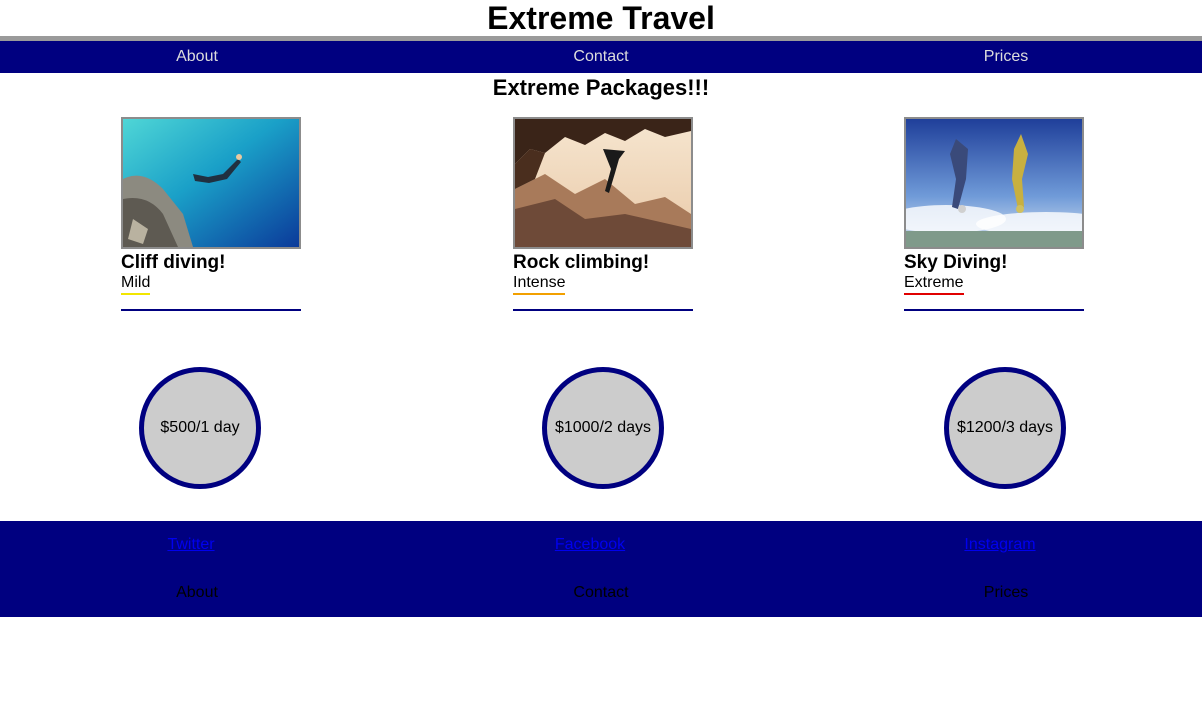 The image size is (1202, 709). I want to click on intensity-label: Mild, so click(136, 284).